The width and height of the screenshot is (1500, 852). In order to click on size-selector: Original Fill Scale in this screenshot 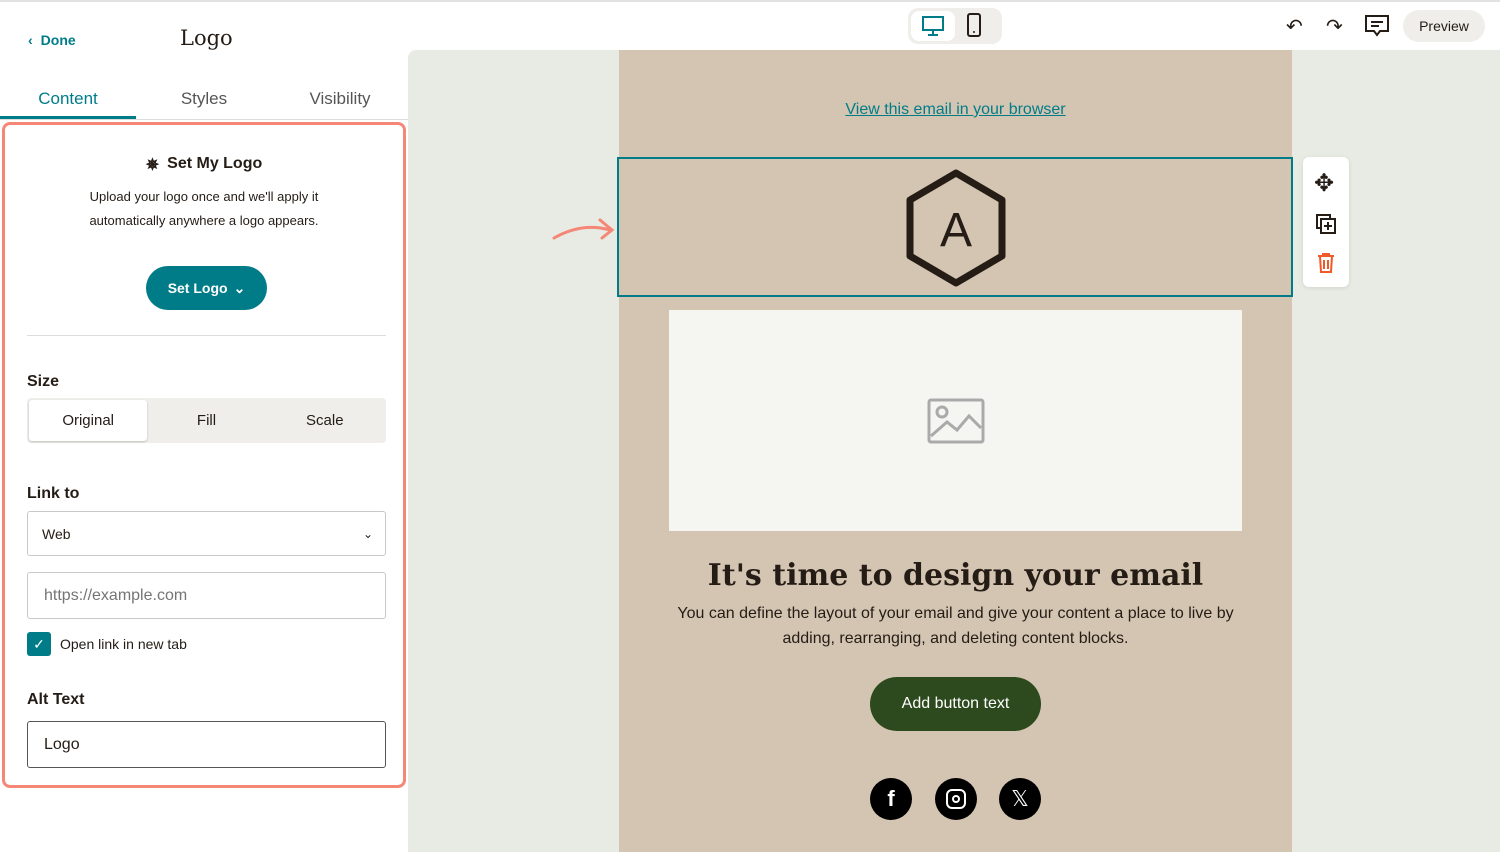, I will do `click(206, 420)`.